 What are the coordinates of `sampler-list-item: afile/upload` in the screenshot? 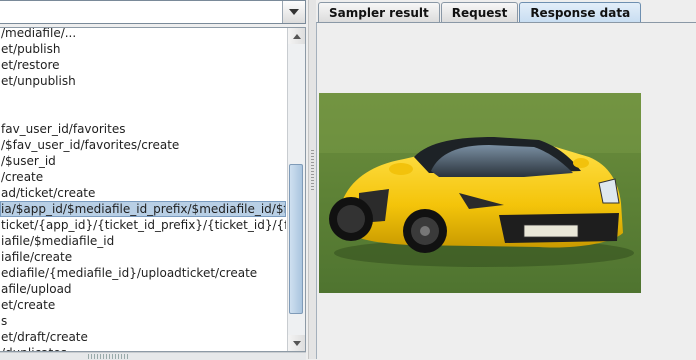 It's located at (143, 289).